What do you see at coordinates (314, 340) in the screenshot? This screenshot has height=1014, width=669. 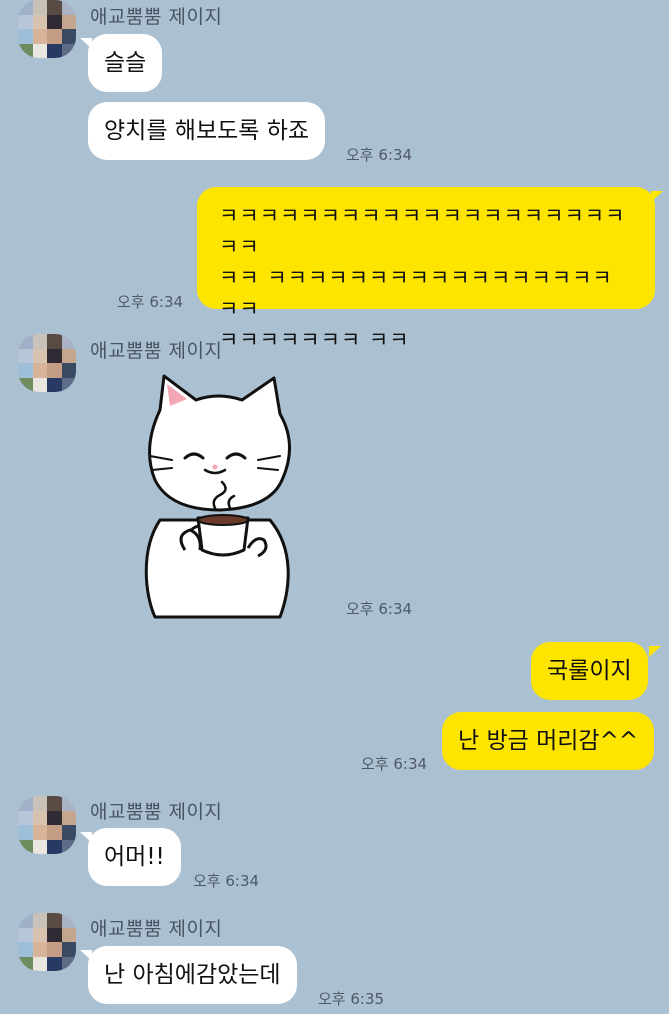 I see `message-line: ㅋㅋㅋㅋㅋㅋㅋ ㅋㅋ` at bounding box center [314, 340].